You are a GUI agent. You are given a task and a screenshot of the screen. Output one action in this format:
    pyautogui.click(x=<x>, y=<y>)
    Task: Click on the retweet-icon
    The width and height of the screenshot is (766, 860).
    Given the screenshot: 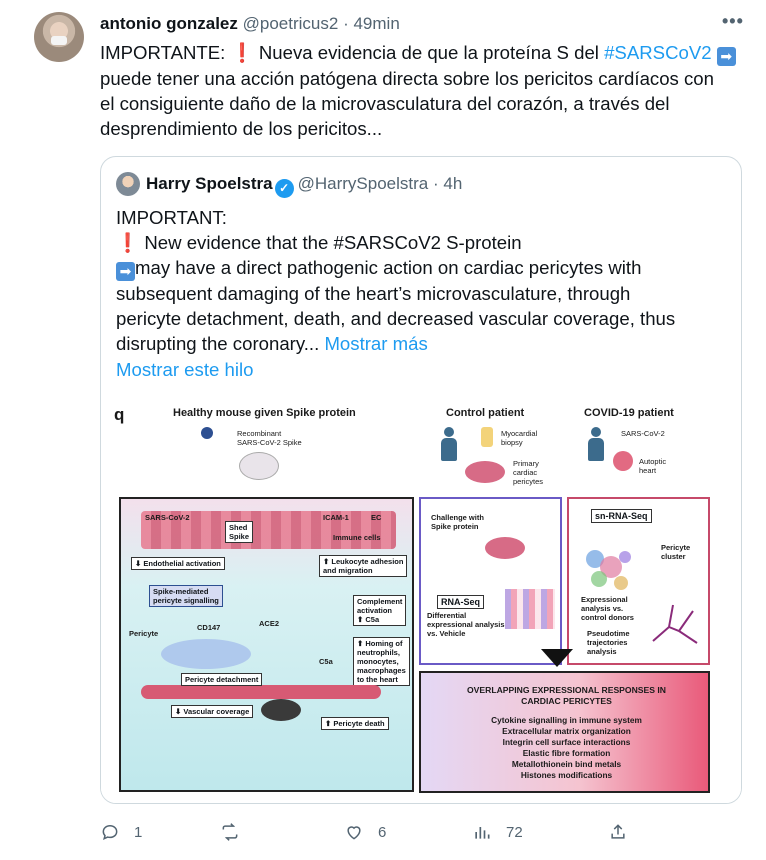 What is the action you would take?
    pyautogui.click(x=230, y=832)
    